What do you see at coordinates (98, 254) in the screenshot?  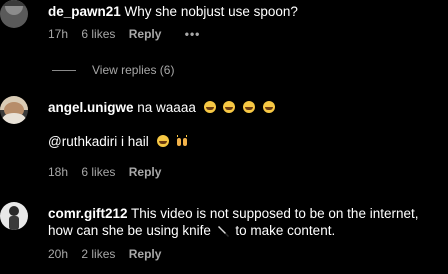 I see `comment-likes: 2 likes` at bounding box center [98, 254].